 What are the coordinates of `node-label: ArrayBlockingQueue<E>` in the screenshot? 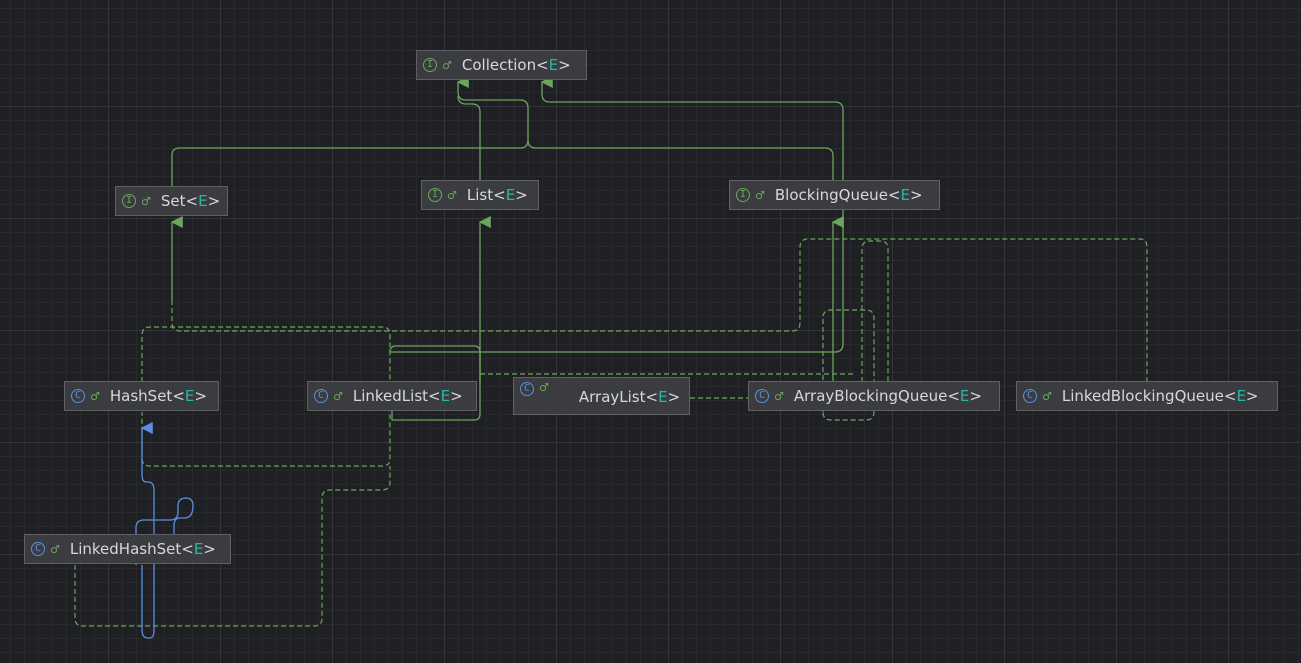 It's located at (887, 396).